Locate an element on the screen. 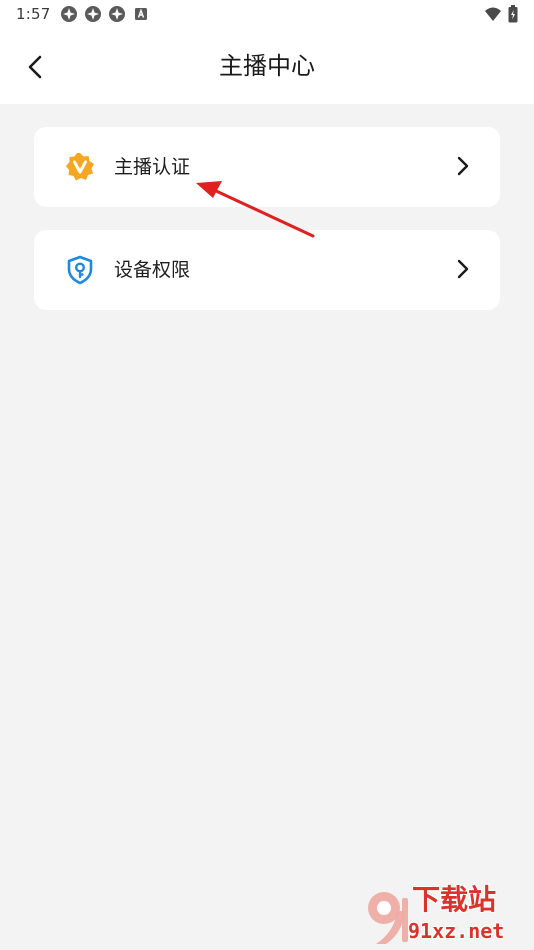 This screenshot has width=534, height=950. menu-item-label: 主播认证 is located at coordinates (152, 167).